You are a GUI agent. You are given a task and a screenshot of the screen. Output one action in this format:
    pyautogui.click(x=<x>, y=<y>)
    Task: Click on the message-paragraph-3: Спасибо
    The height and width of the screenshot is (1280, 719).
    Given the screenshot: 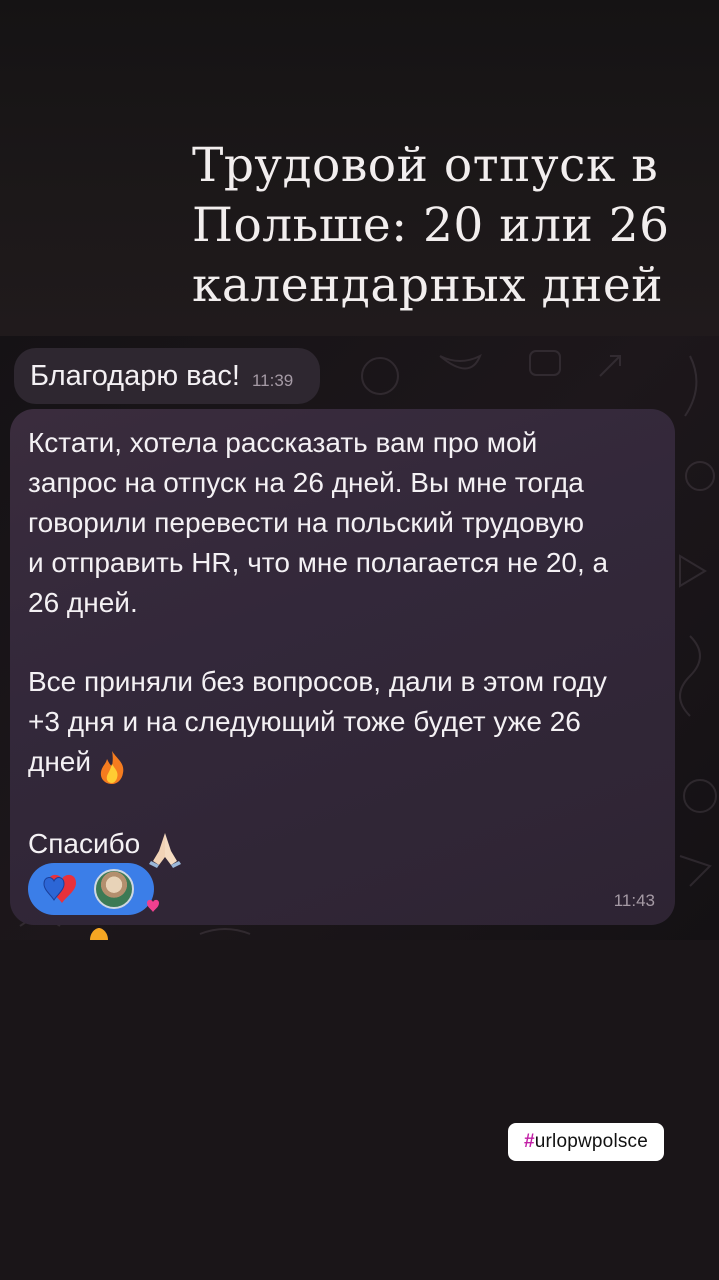 What is the action you would take?
    pyautogui.click(x=84, y=843)
    